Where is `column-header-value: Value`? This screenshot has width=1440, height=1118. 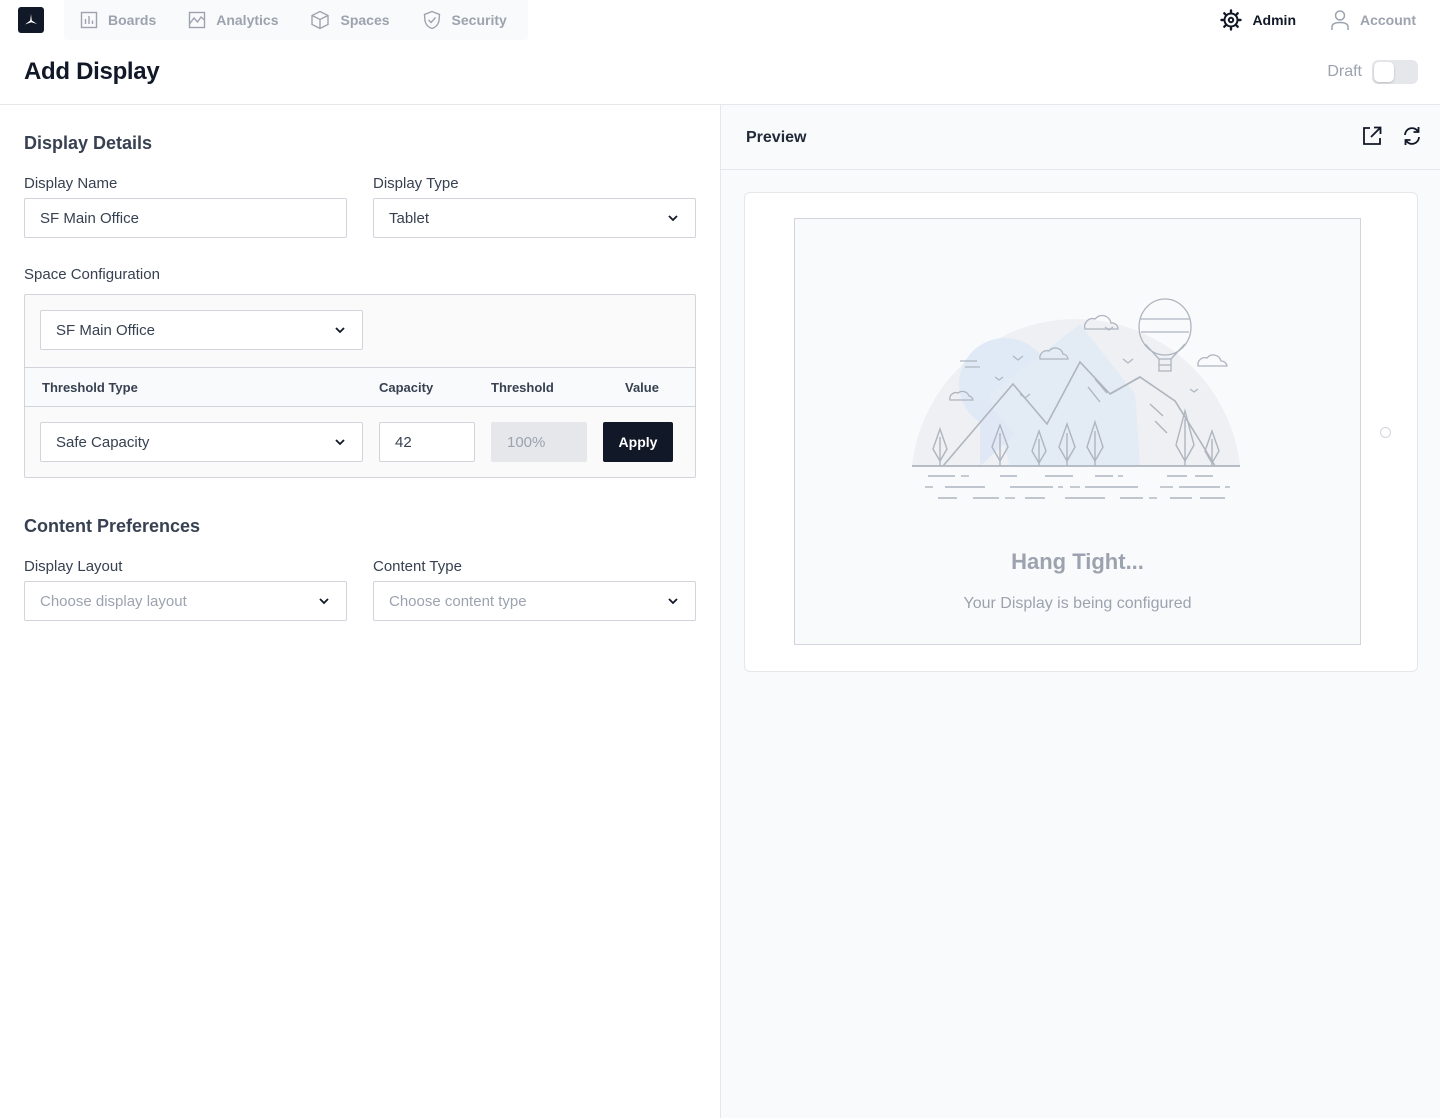 column-header-value: Value is located at coordinates (642, 387).